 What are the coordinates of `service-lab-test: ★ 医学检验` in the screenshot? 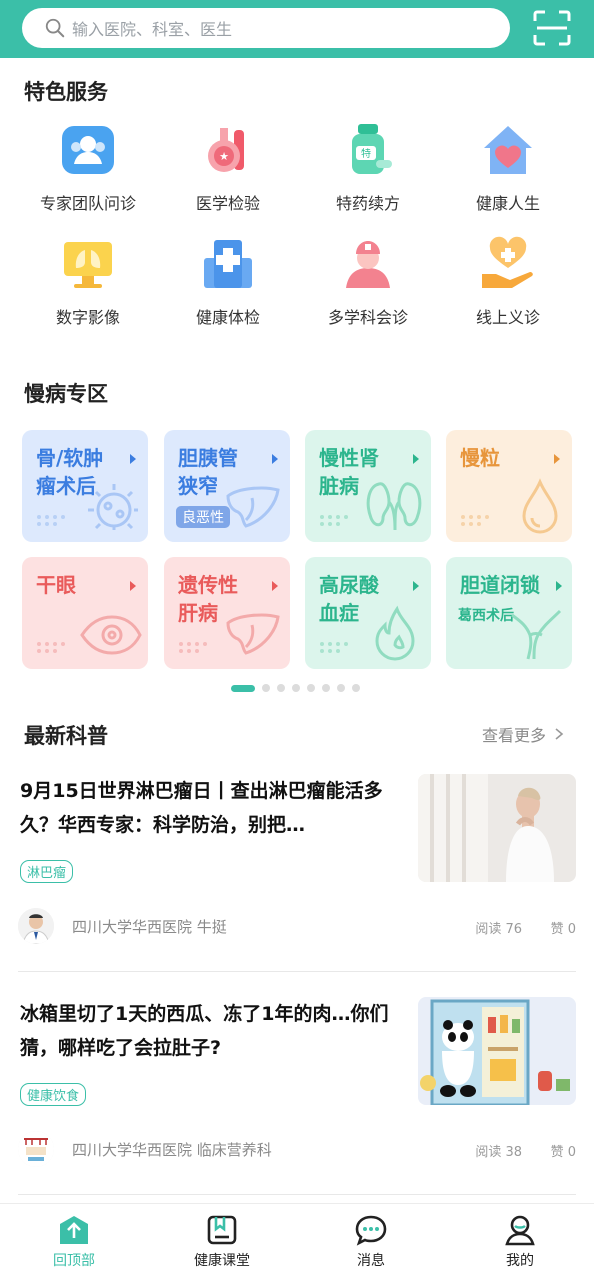 It's located at (228, 167).